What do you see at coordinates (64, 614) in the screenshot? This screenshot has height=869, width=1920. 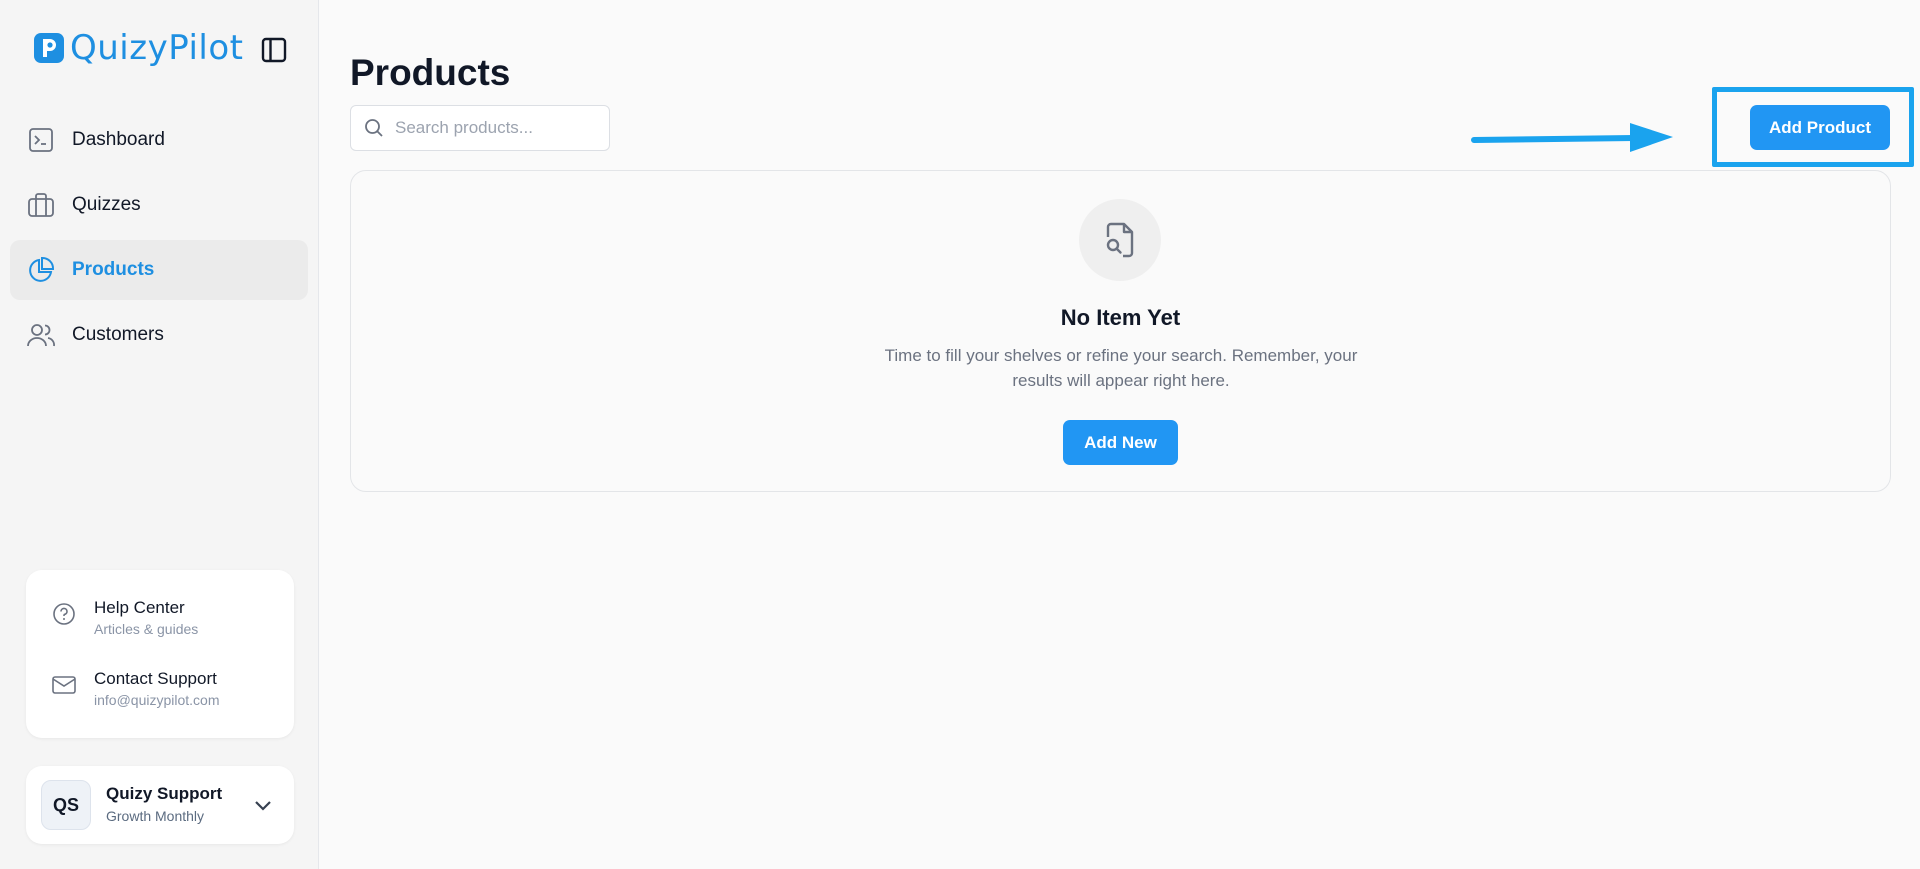 I see `help-circle-icon` at bounding box center [64, 614].